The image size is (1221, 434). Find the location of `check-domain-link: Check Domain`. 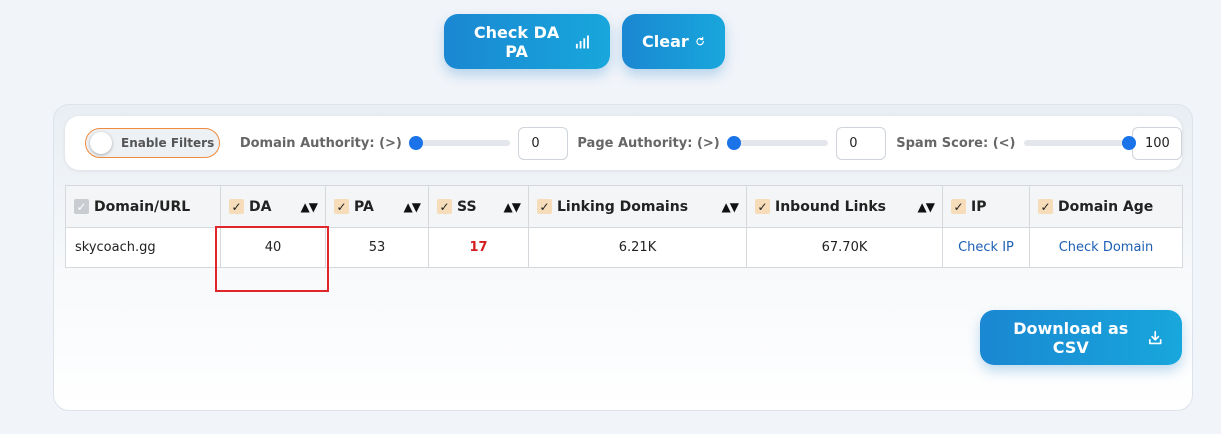

check-domain-link: Check Domain is located at coordinates (1106, 247).